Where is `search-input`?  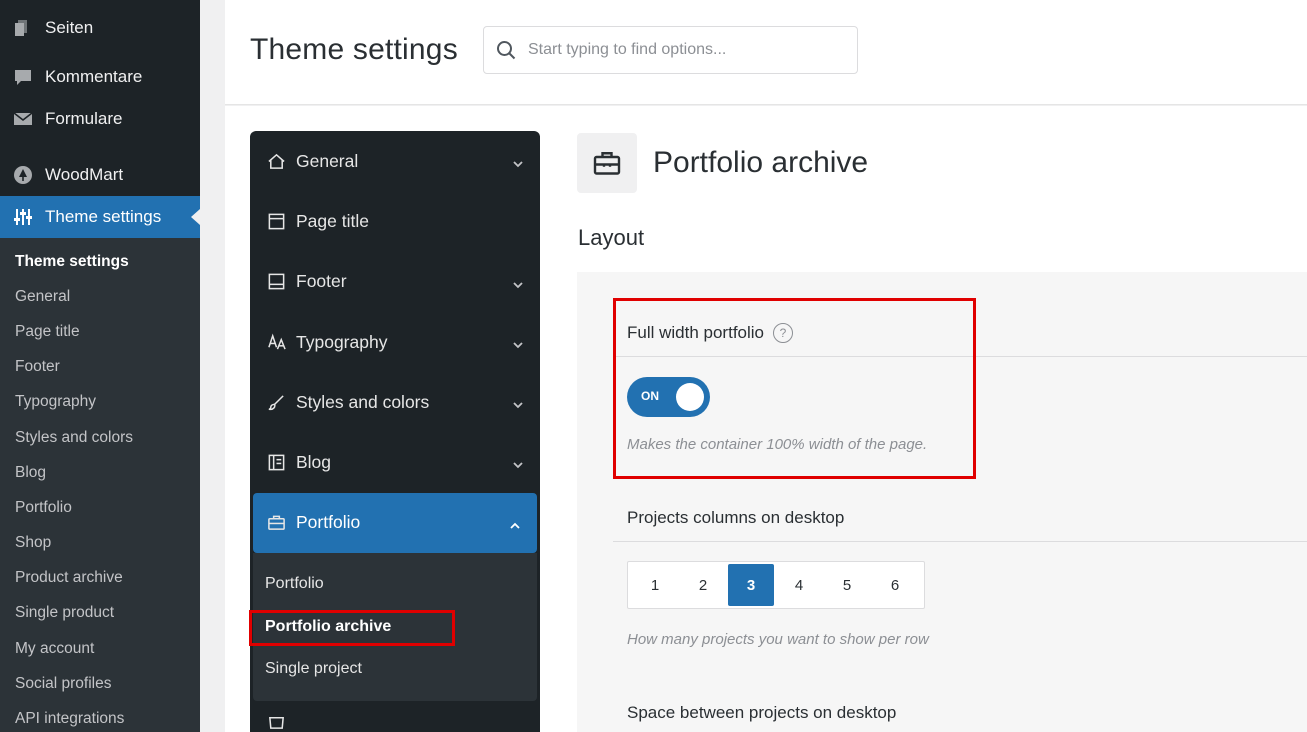 search-input is located at coordinates (688, 50).